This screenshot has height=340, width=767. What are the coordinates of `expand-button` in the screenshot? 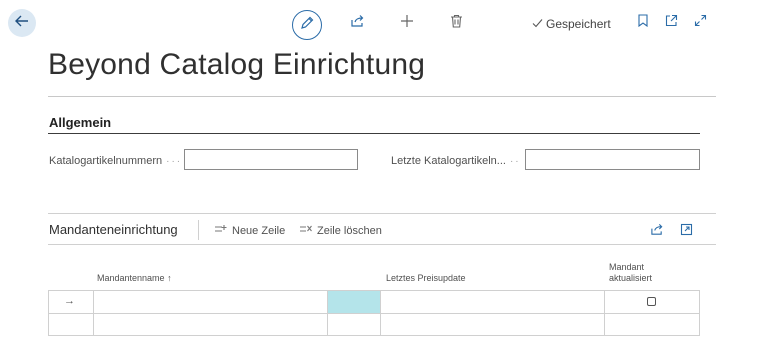 It's located at (700, 23).